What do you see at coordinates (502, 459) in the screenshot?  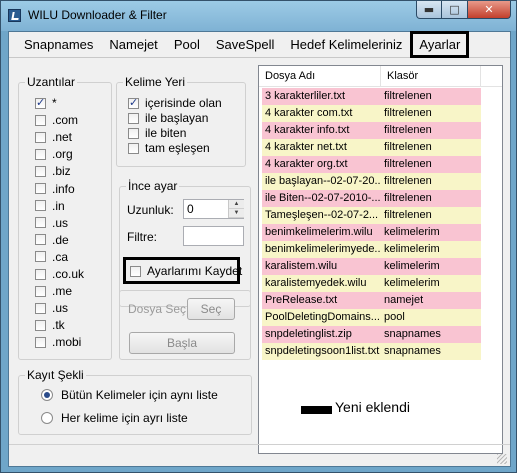 I see `resize-grip-icon` at bounding box center [502, 459].